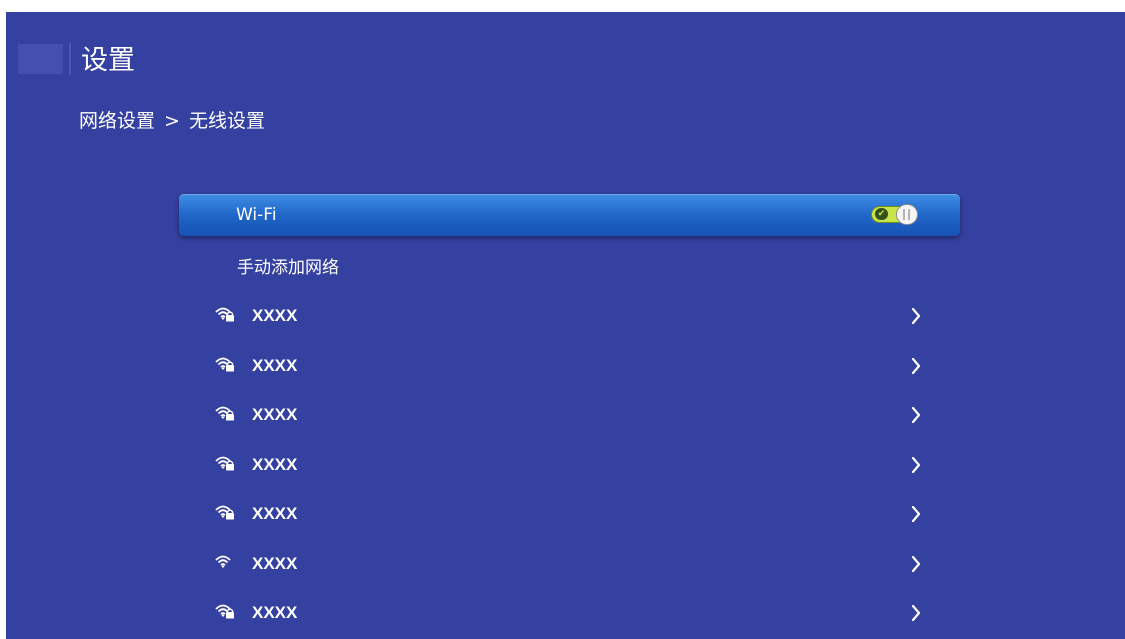  I want to click on wifi-toggle-switch: ✔, so click(894, 214).